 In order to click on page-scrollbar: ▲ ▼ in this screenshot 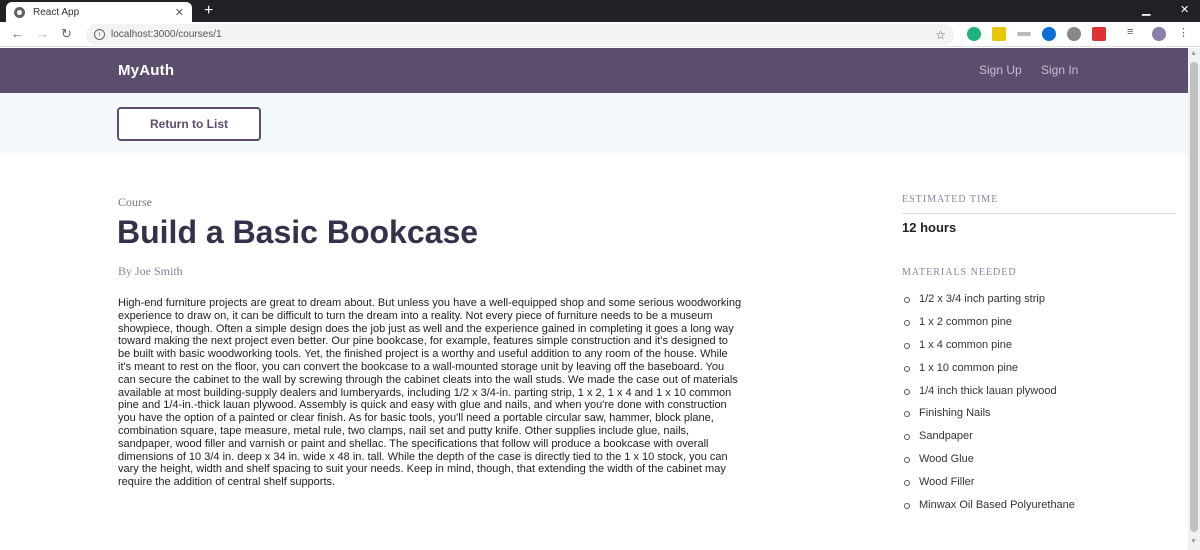, I will do `click(1194, 299)`.